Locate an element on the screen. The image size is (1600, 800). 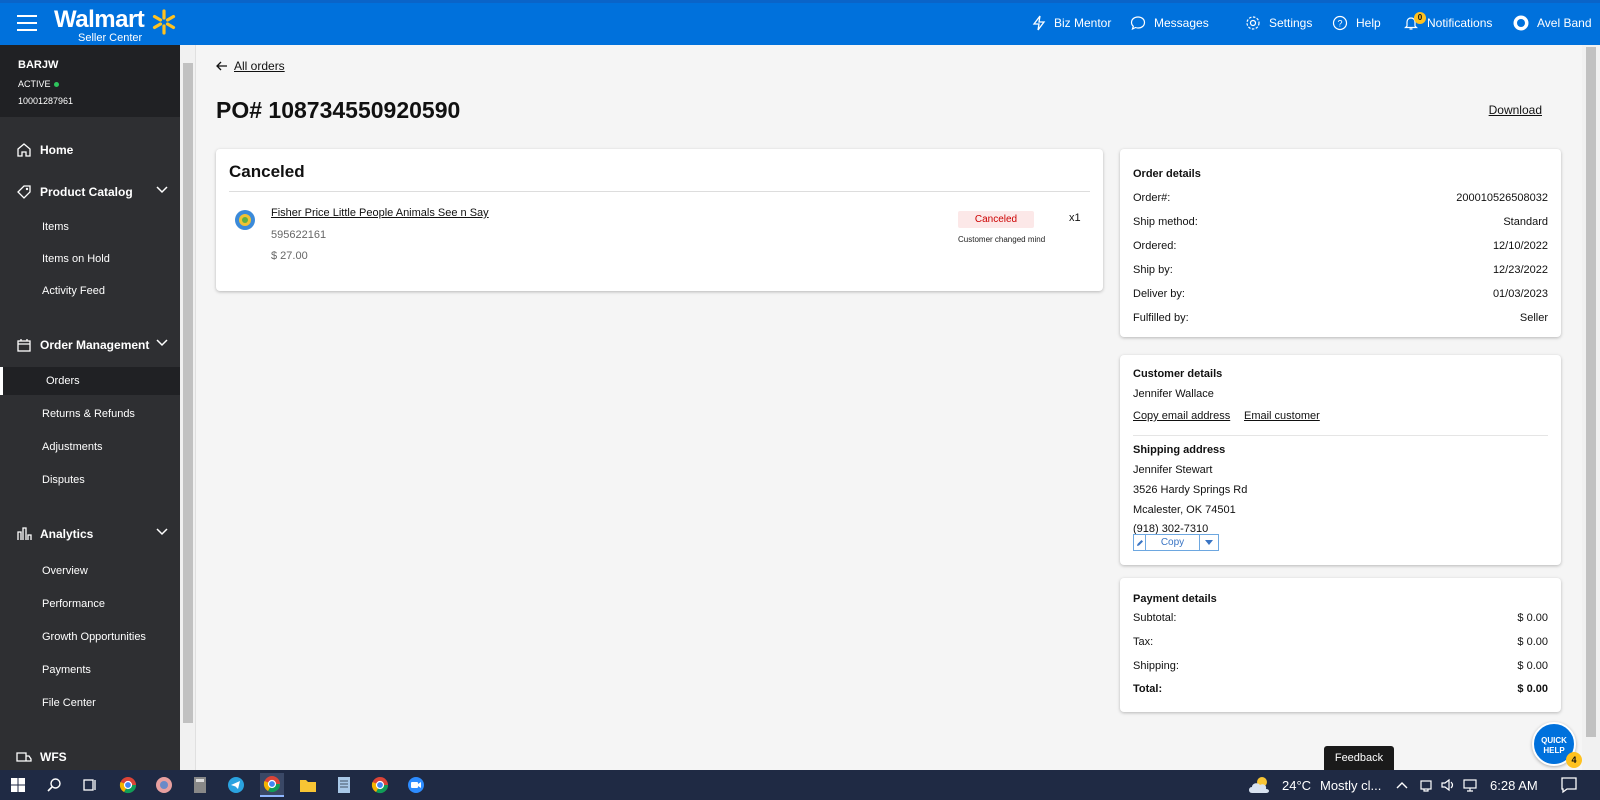
sidebar-item-returns-refunds: Returns & Refunds is located at coordinates (90, 414).